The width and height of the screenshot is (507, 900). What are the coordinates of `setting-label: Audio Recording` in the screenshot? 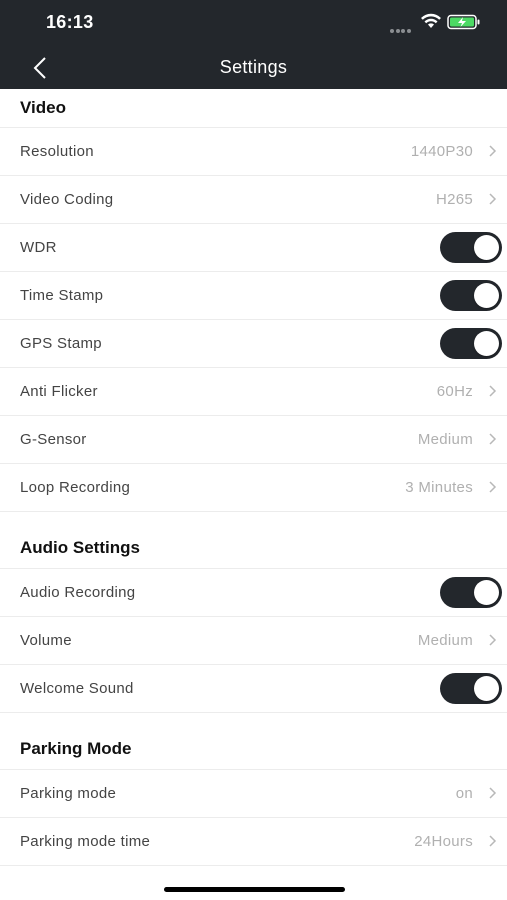 It's located at (78, 592).